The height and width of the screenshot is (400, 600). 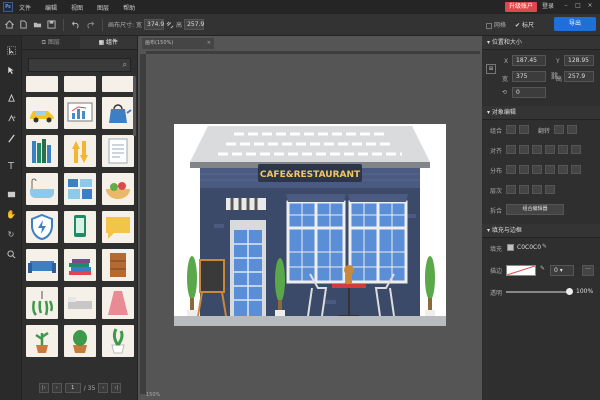 What do you see at coordinates (521, 270) in the screenshot?
I see `stroke-style-swatch` at bounding box center [521, 270].